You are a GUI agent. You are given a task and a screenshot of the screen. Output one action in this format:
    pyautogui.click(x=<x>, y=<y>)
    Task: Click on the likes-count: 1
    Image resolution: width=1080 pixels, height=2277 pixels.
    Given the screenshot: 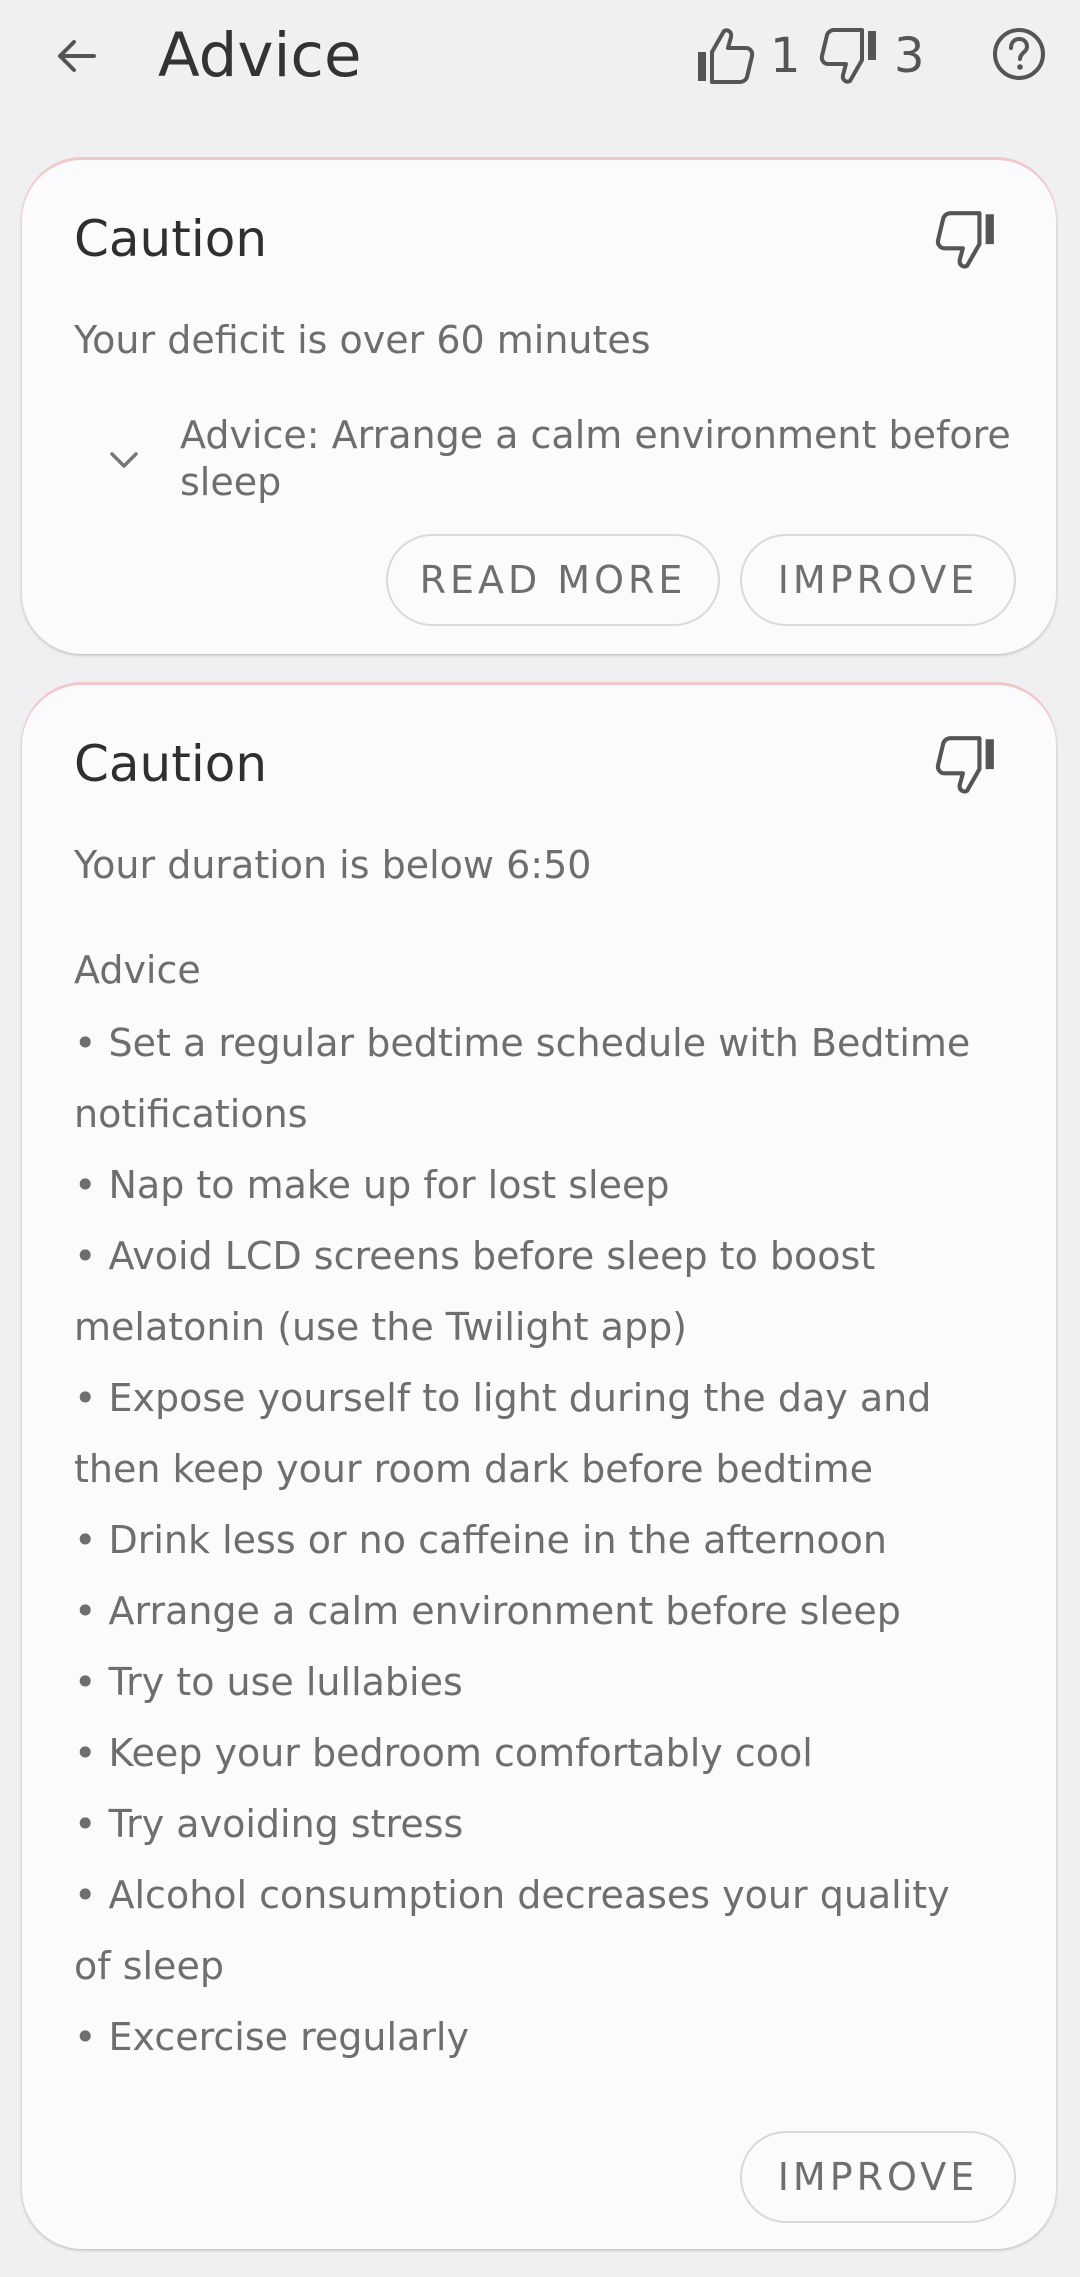 What is the action you would take?
    pyautogui.click(x=785, y=56)
    